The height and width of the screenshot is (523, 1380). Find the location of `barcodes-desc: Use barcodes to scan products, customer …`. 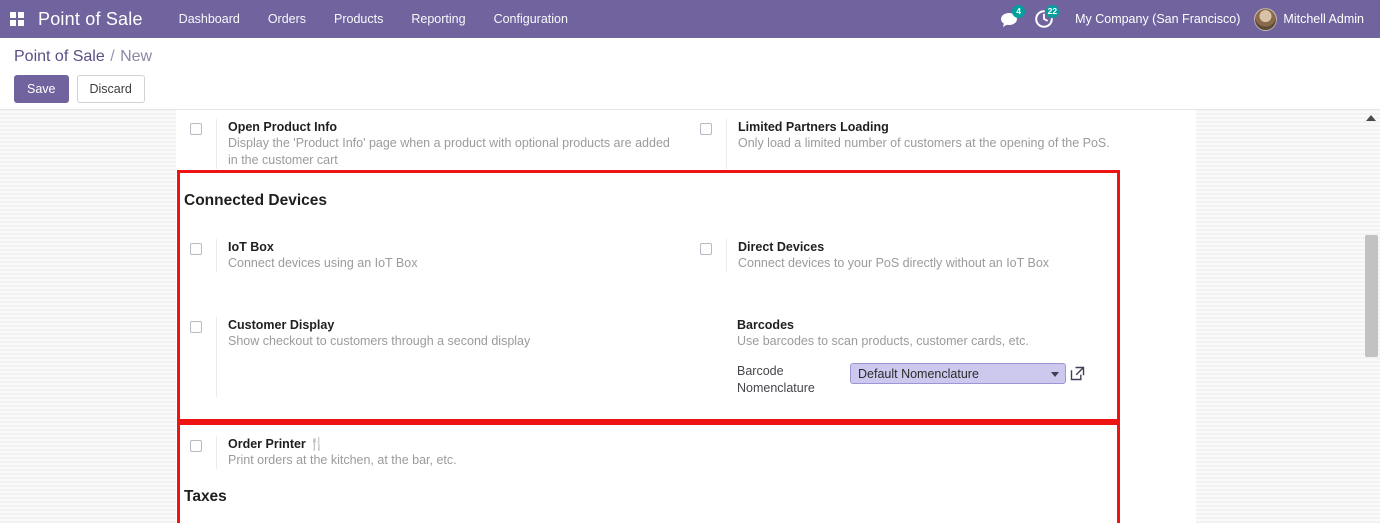

barcodes-desc: Use barcodes to scan products, customer … is located at coordinates (883, 341).